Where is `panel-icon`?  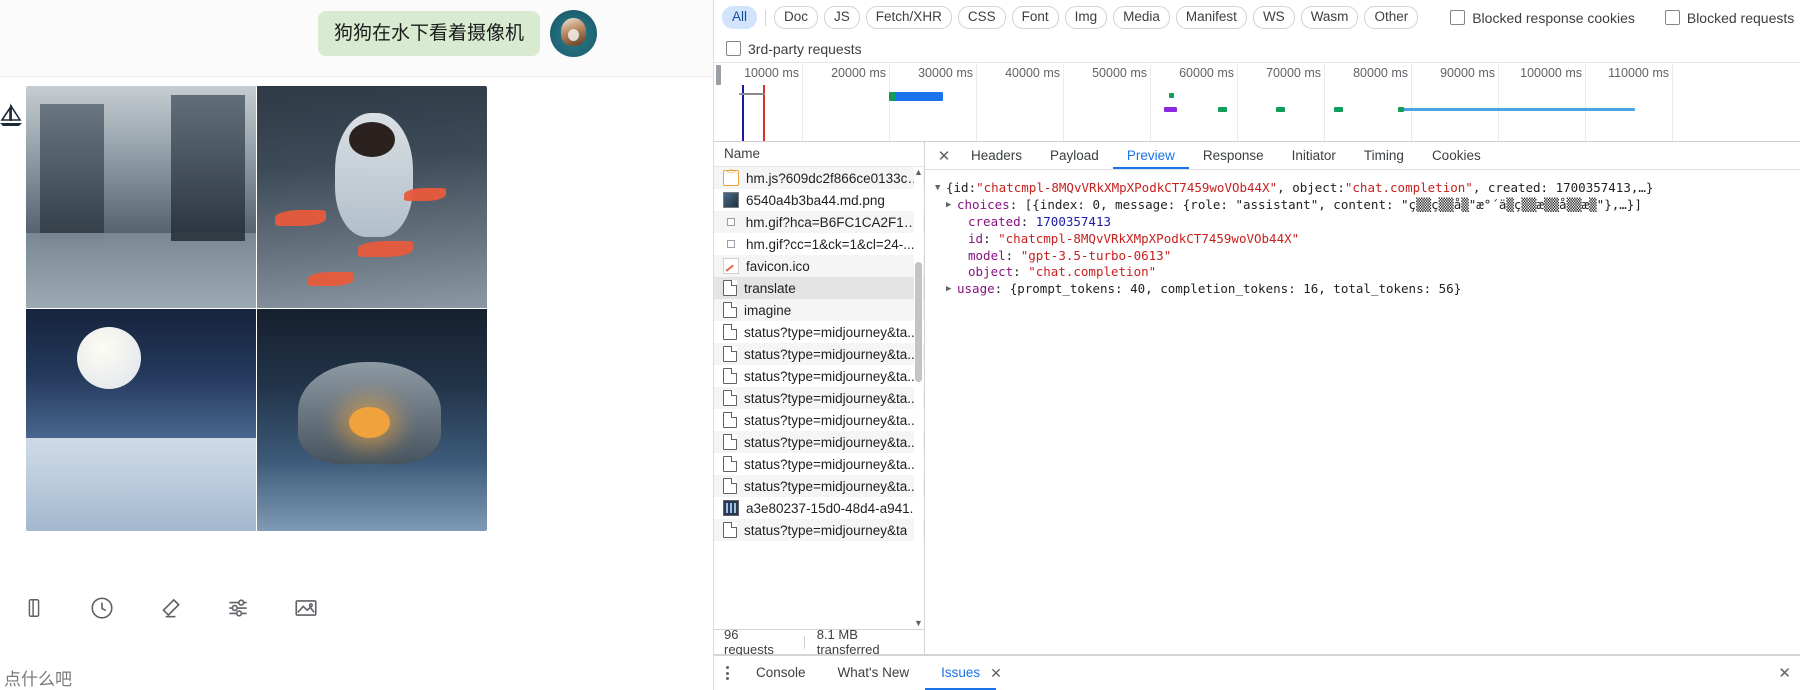
panel-icon is located at coordinates (34, 608).